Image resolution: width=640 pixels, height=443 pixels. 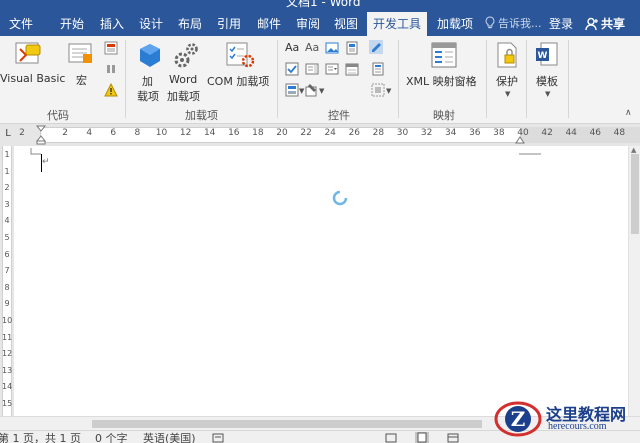 I want to click on ruler-tick-label: 24, so click(x=330, y=133).